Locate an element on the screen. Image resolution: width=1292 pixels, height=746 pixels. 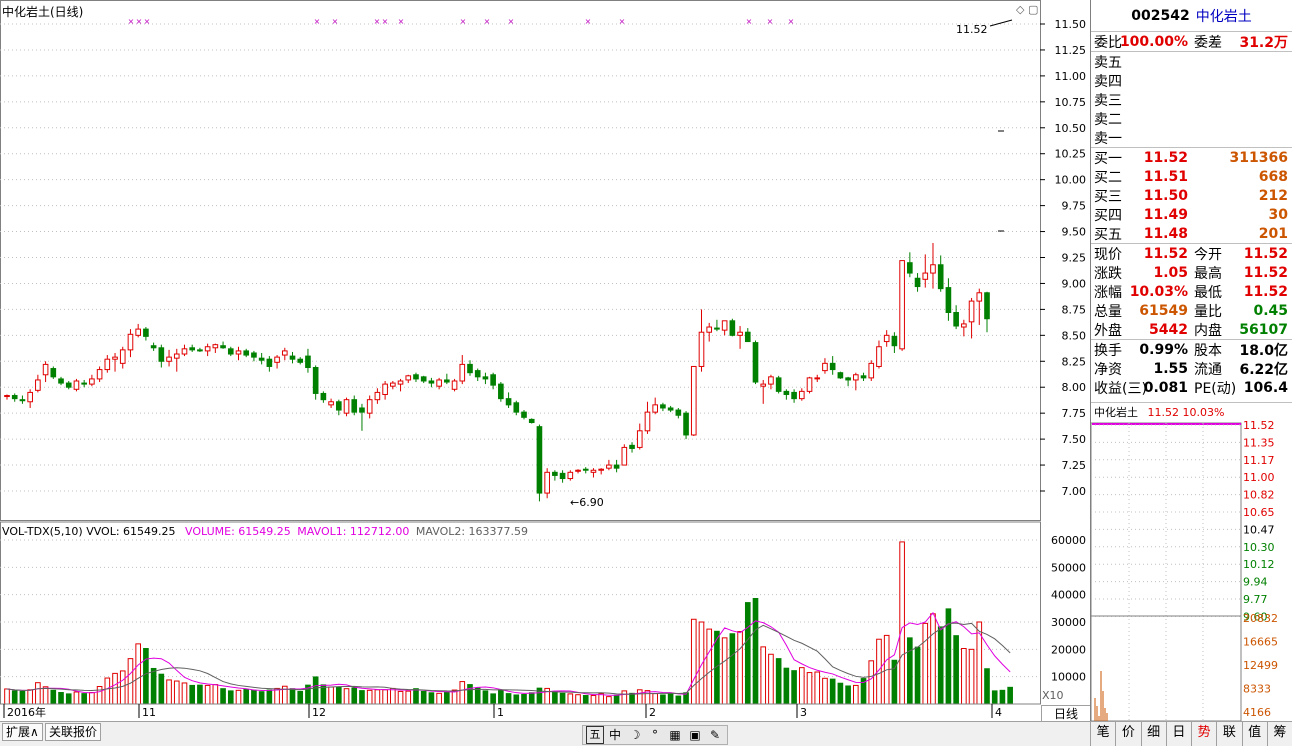
price-tick-label: 10.50 is located at coordinates (1071, 128).